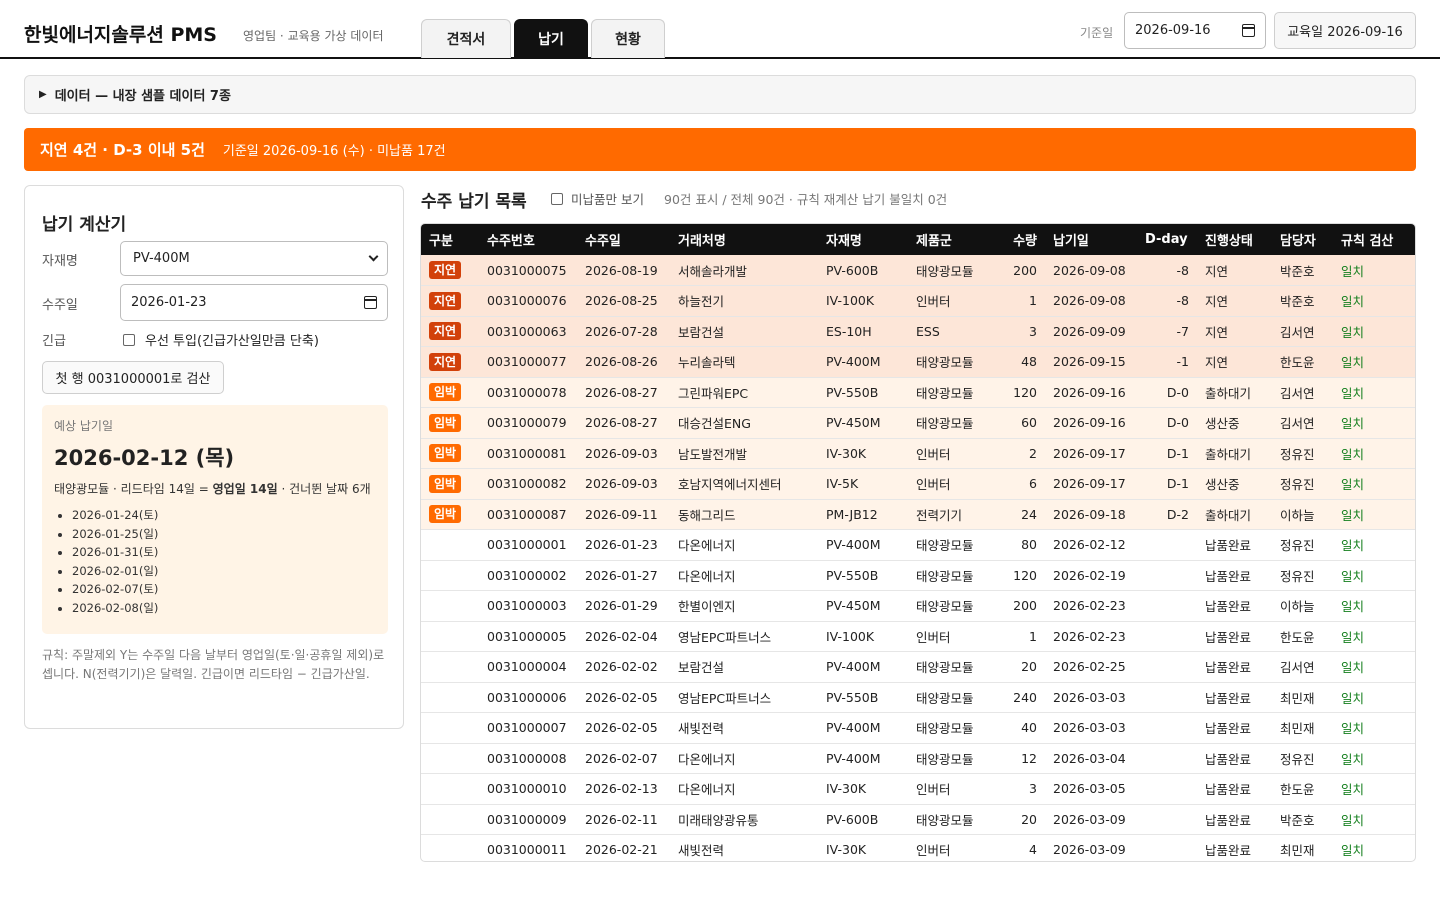 This screenshot has height=900, width=1440. What do you see at coordinates (129, 339) in the screenshot?
I see `urgent-checkbox` at bounding box center [129, 339].